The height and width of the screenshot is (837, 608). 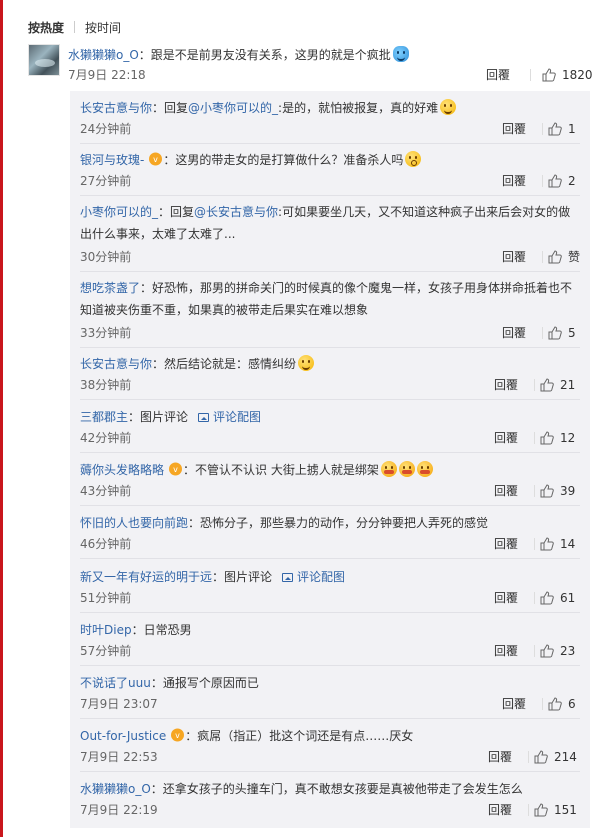 I want to click on like-button: 5, so click(x=562, y=333).